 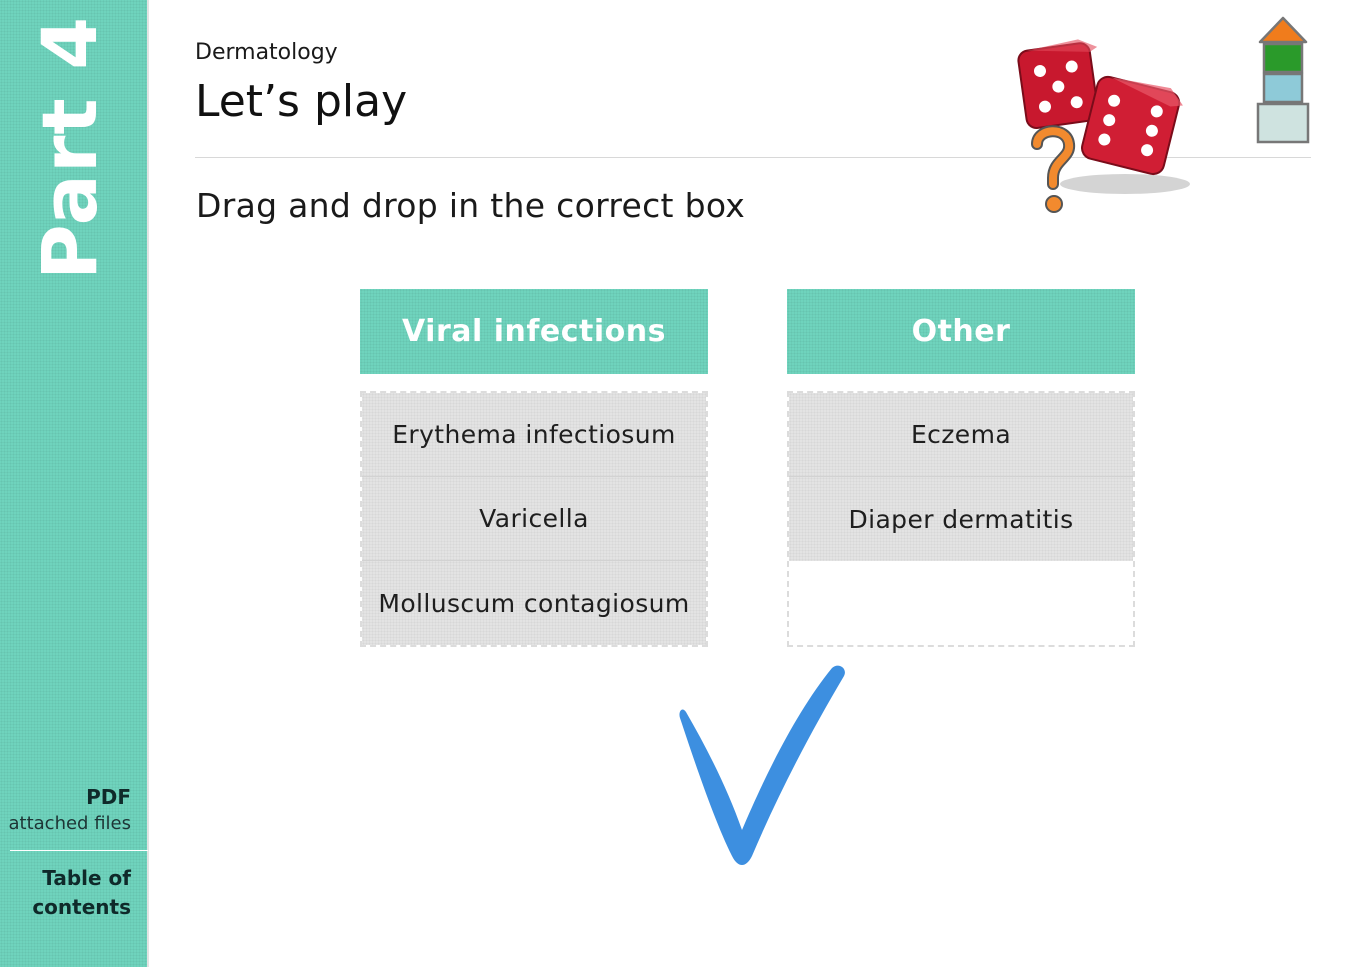 I want to click on answer-tile: Varicella, so click(x=534, y=519).